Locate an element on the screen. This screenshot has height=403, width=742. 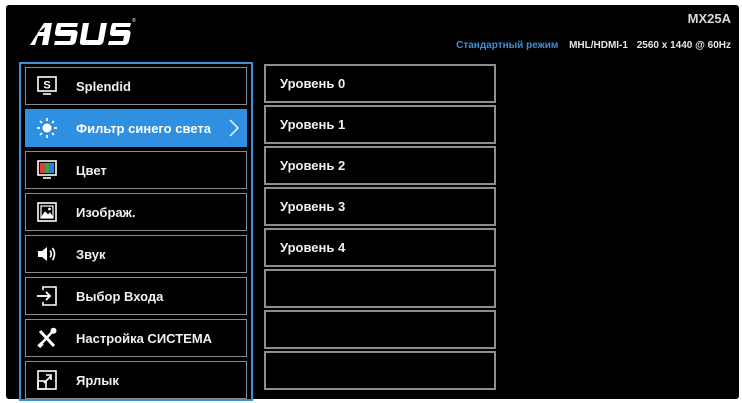
menu-item-label: Звук is located at coordinates (91, 254).